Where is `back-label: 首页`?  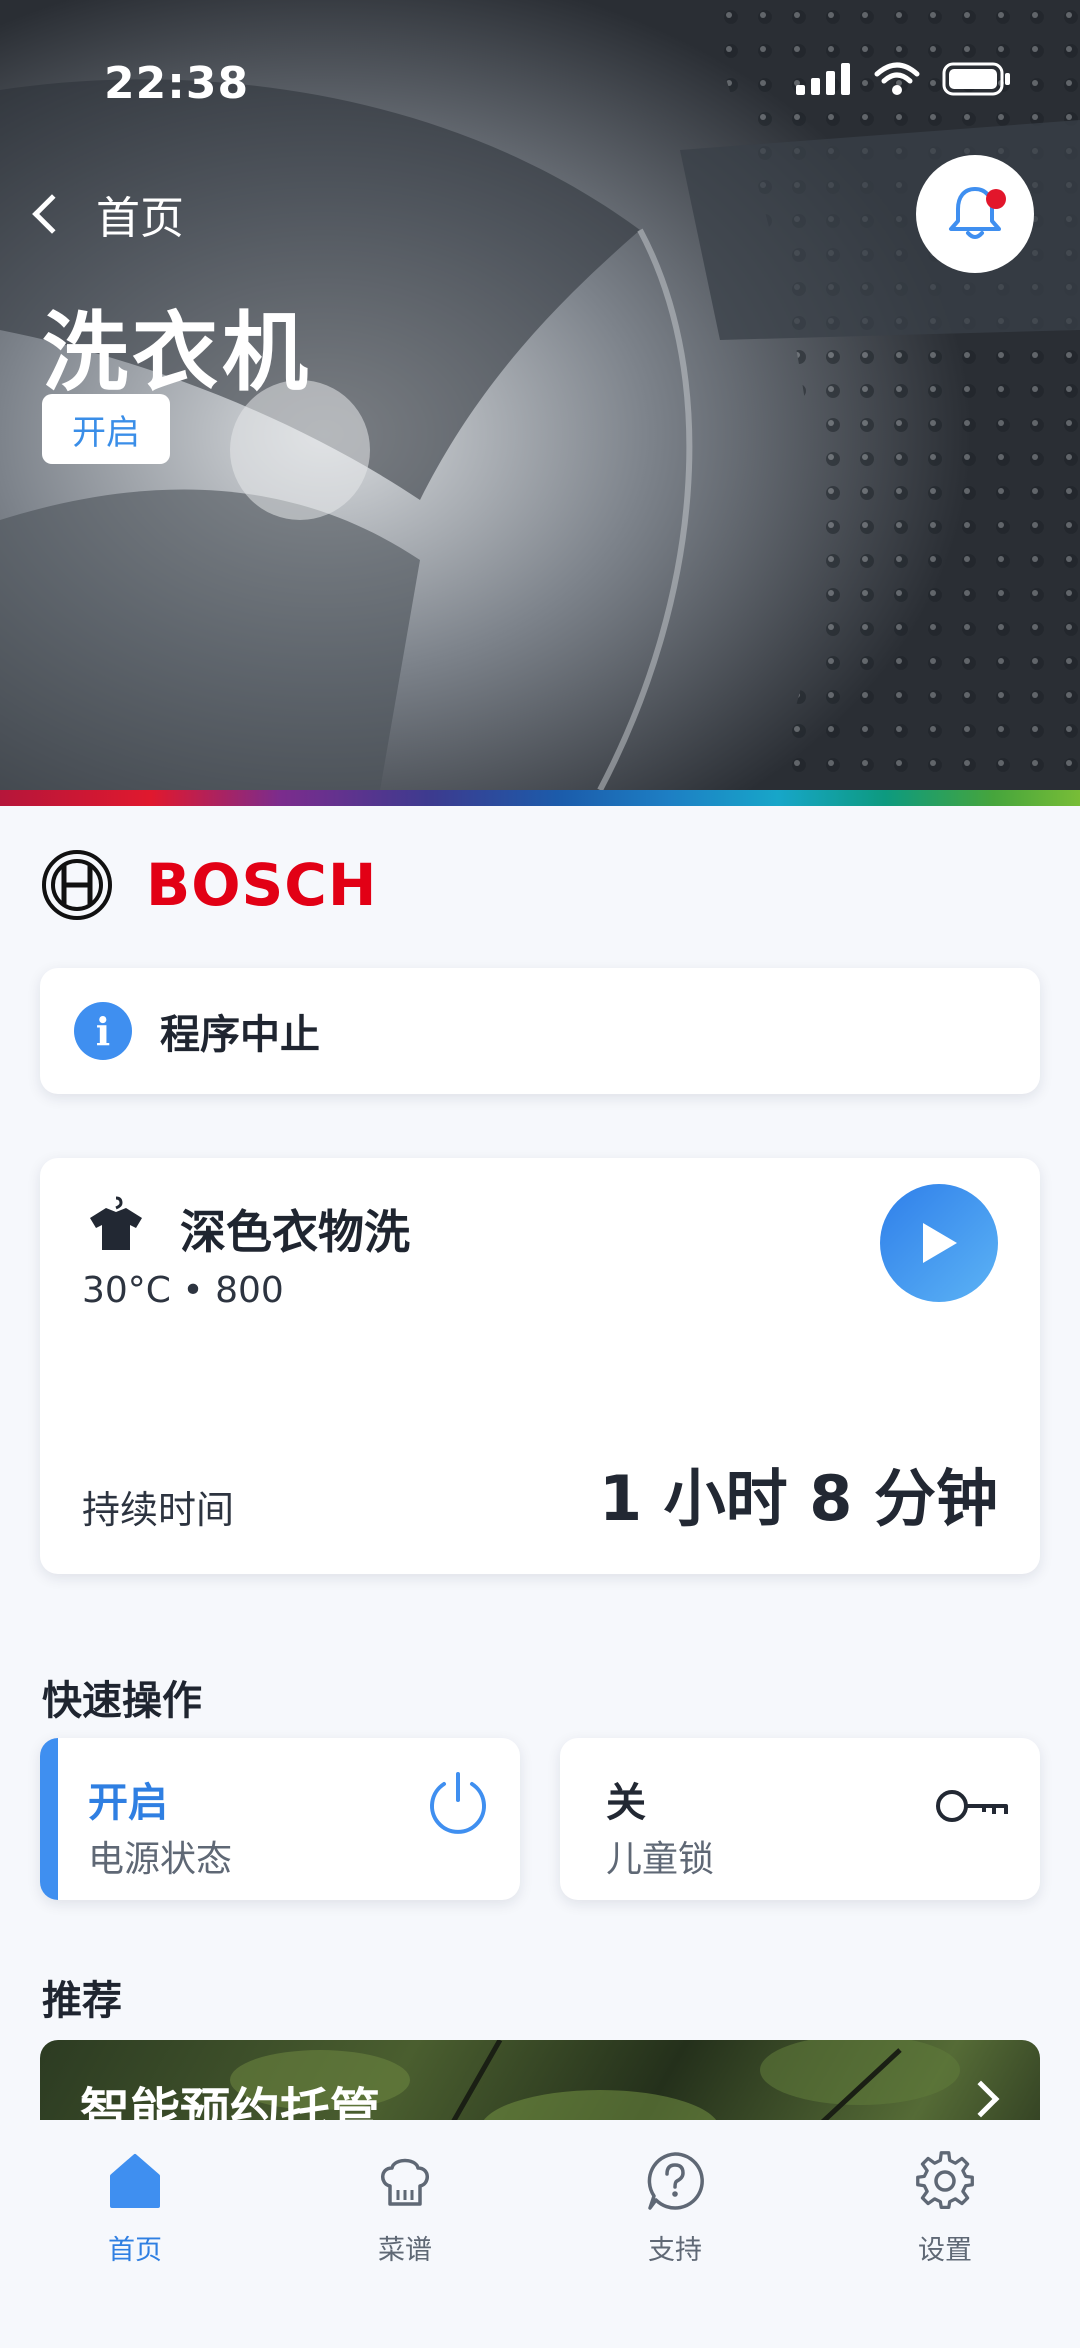
back-label: 首页 is located at coordinates (140, 218).